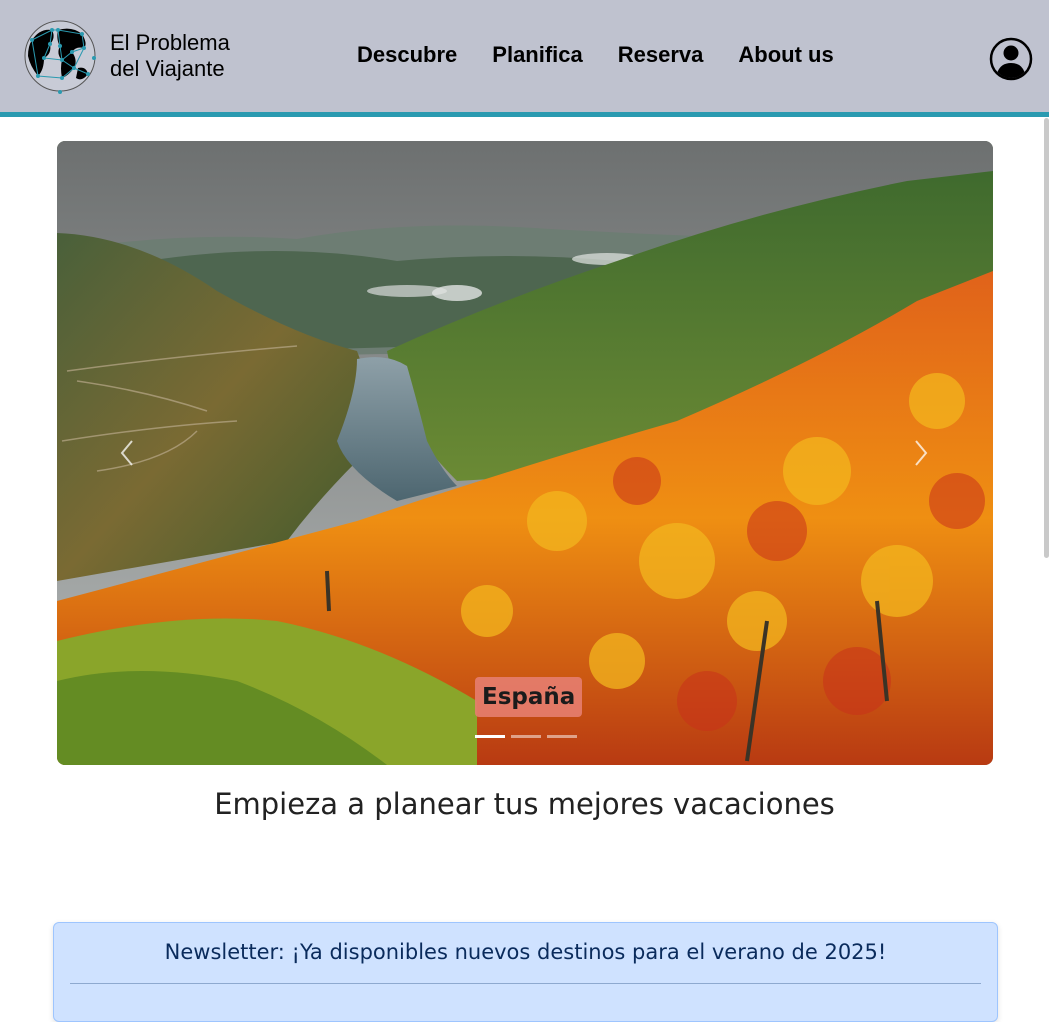 The width and height of the screenshot is (1049, 1022). Describe the element at coordinates (167, 68) in the screenshot. I see `brand-line-2: del Viajante` at that location.